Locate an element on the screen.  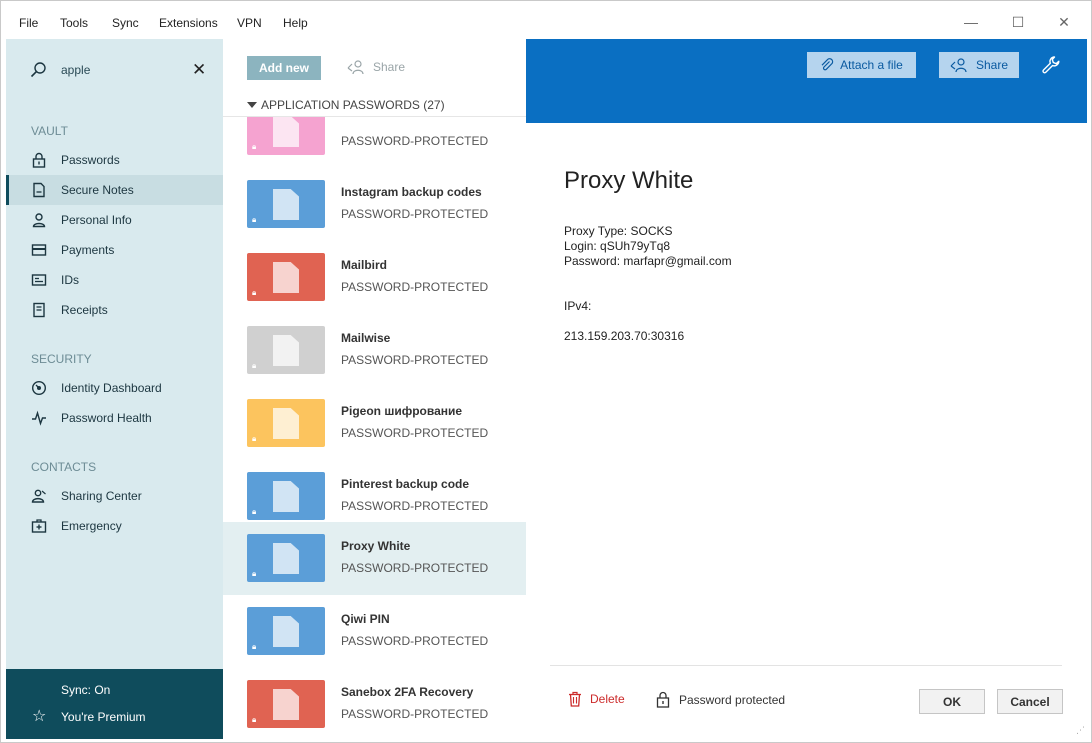
sidebar-item-label: Secure Notes is located at coordinates (97, 190).